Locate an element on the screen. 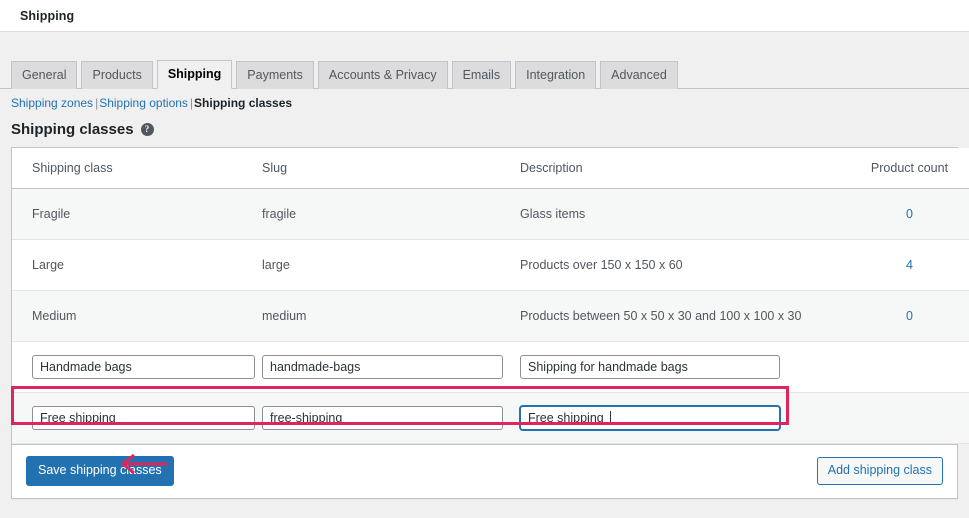  panel-footer: Save shipping classes Add shipping class is located at coordinates (484, 471).